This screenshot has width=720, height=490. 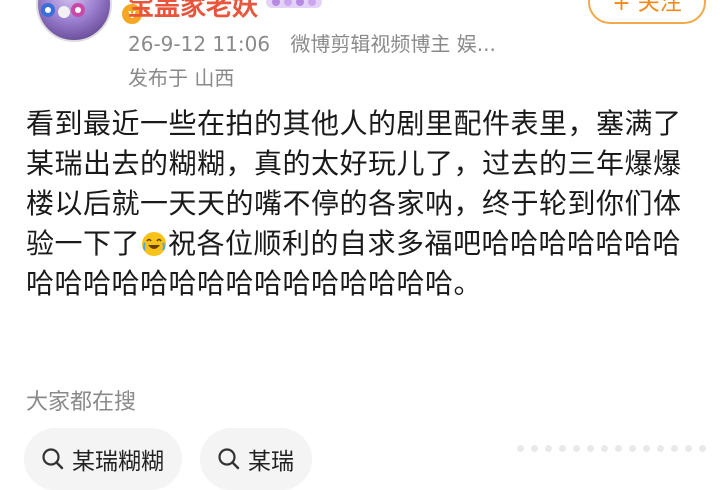 I want to click on post-time: 26-9-12 11:06, so click(x=199, y=44).